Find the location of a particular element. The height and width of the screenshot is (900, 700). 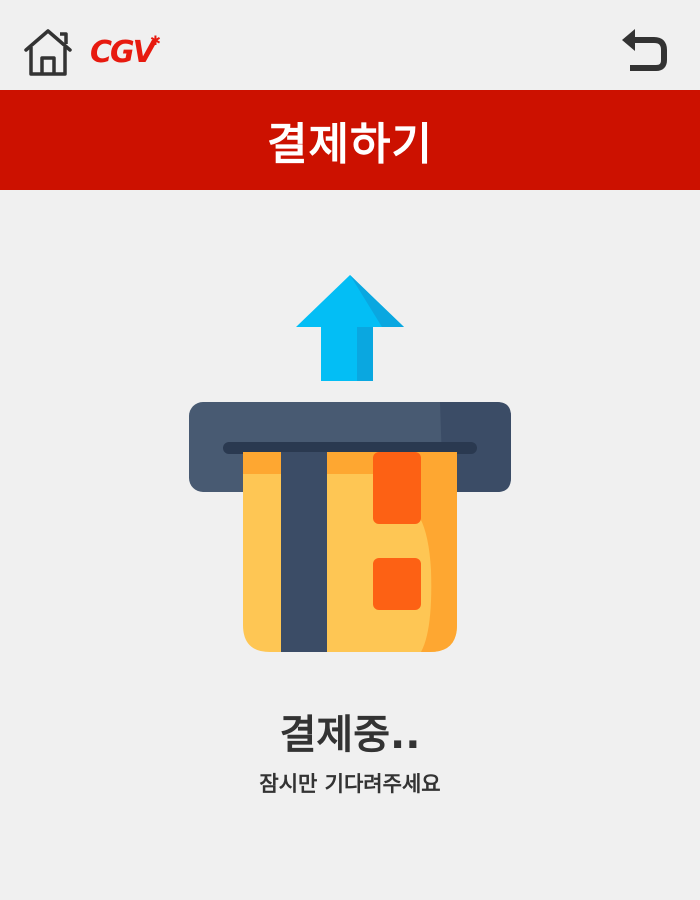

cgv-logo: CGV is located at coordinates (123, 52).